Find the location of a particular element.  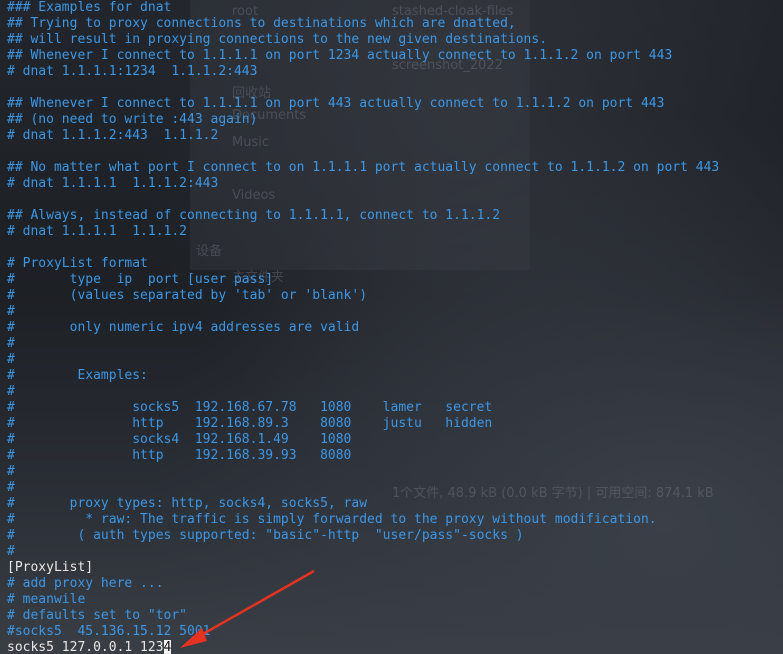

comment-line: # dnat 1.1.1.1 1.1.1.2 is located at coordinates (395, 232).